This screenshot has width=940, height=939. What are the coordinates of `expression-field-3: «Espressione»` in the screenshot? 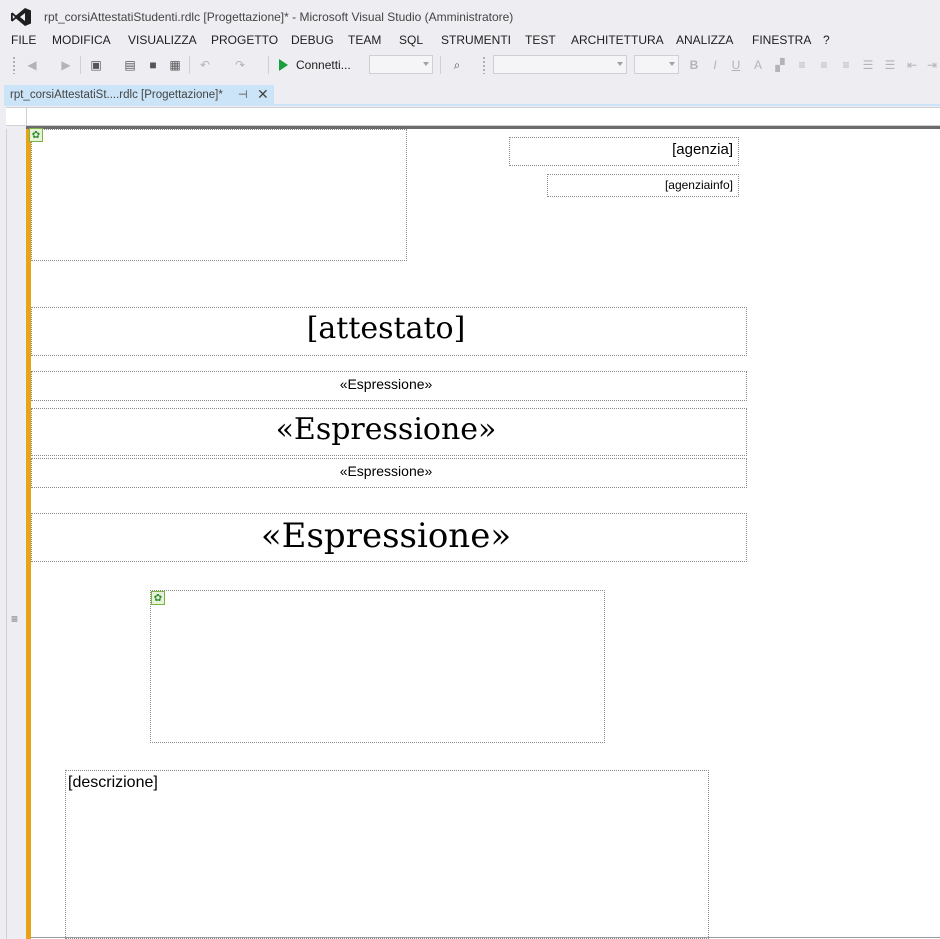 It's located at (386, 471).